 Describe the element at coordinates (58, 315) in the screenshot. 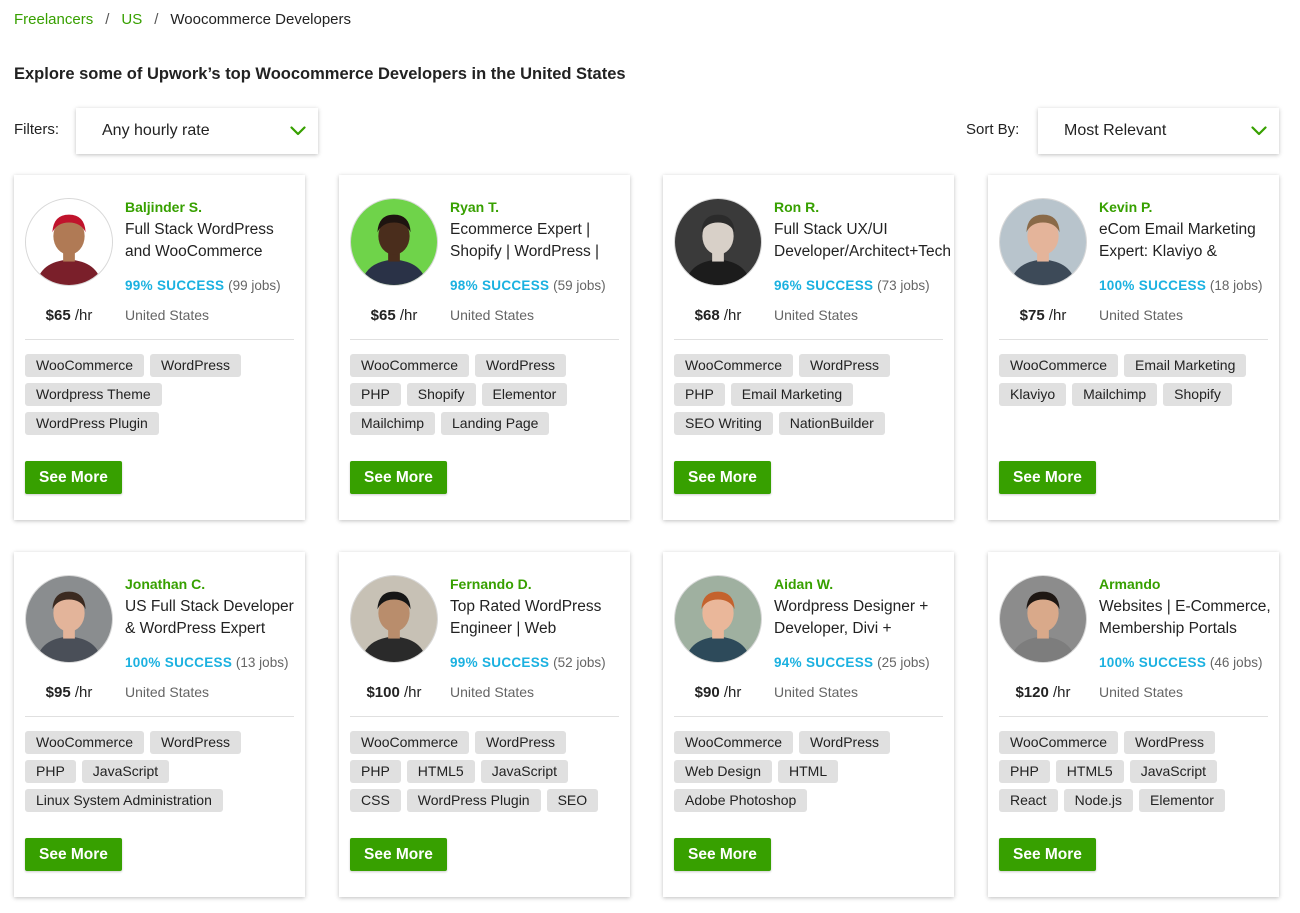

I see `rate-amount: $65` at that location.